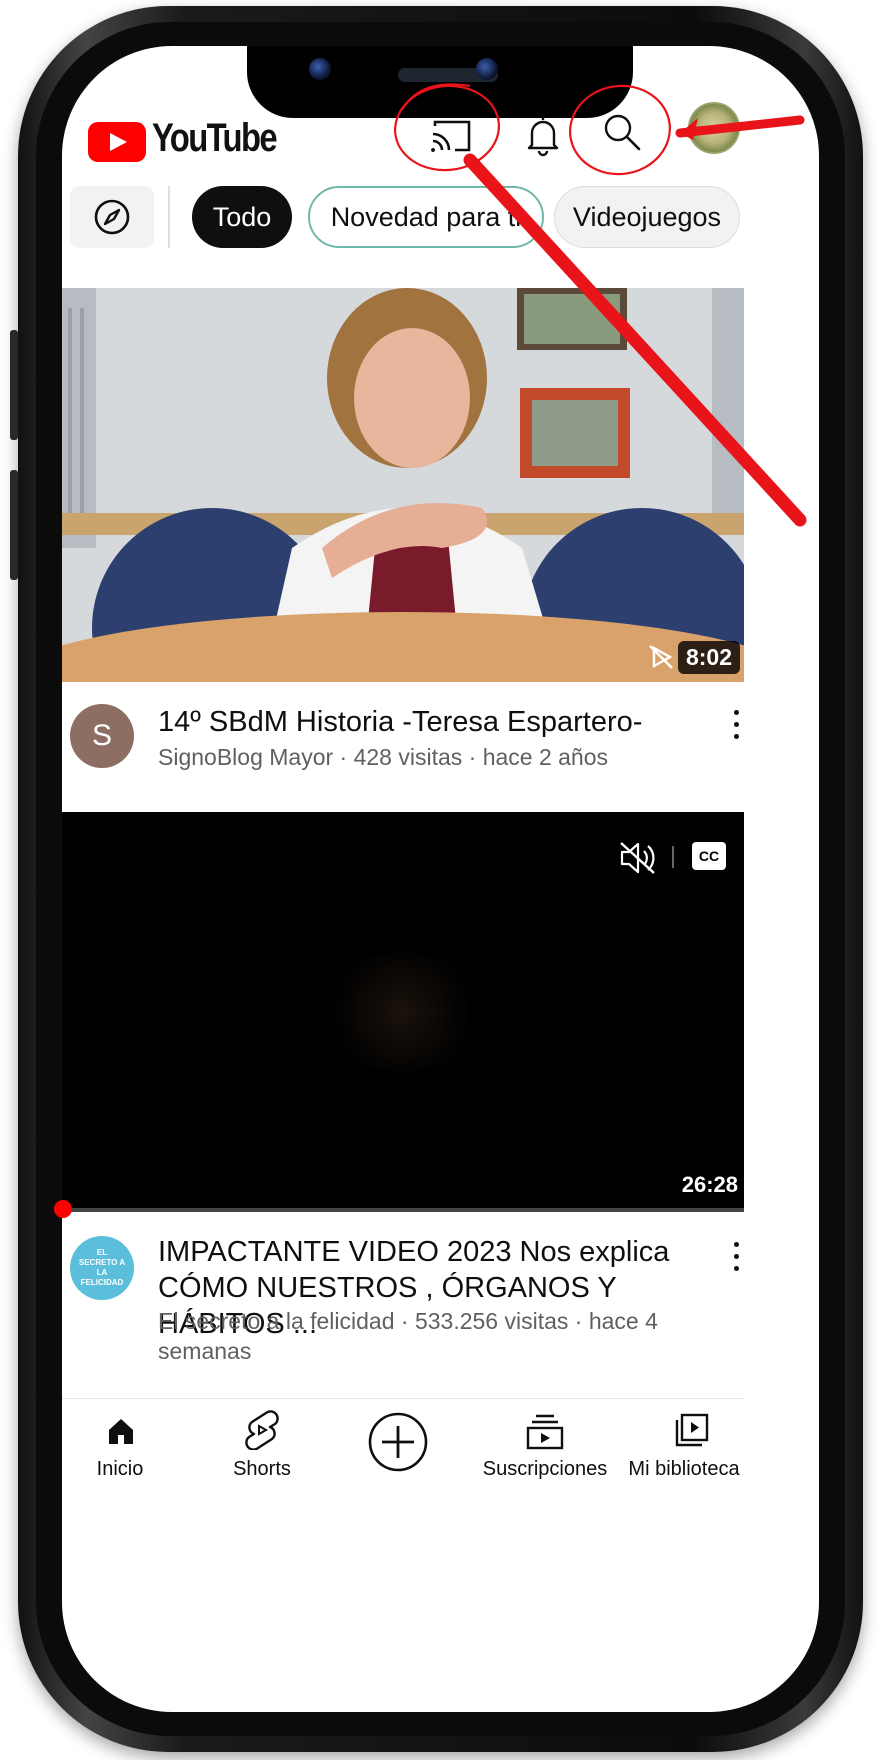  What do you see at coordinates (635, 340) in the screenshot?
I see `annotation-line-cast` at bounding box center [635, 340].